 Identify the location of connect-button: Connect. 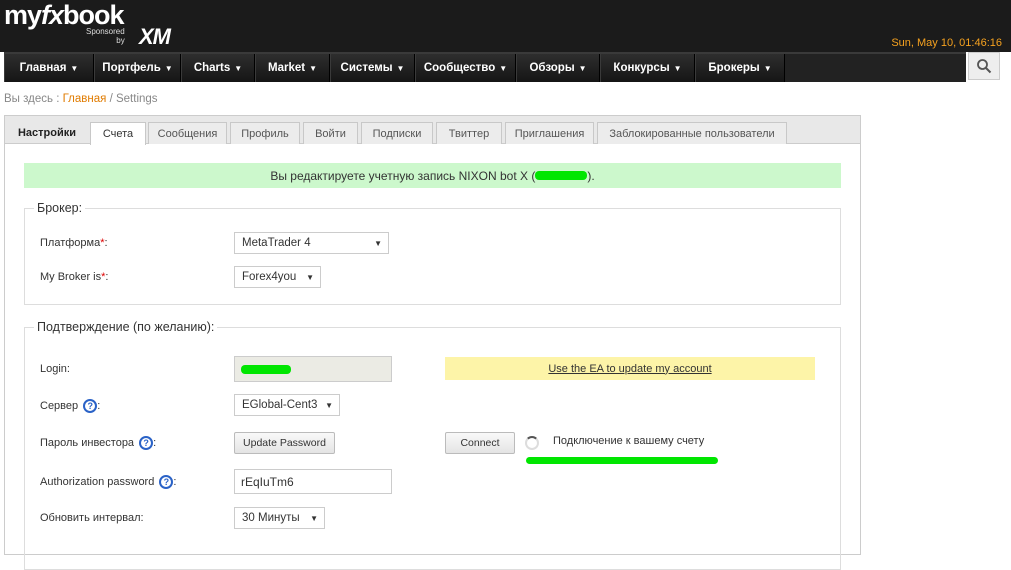
(480, 443).